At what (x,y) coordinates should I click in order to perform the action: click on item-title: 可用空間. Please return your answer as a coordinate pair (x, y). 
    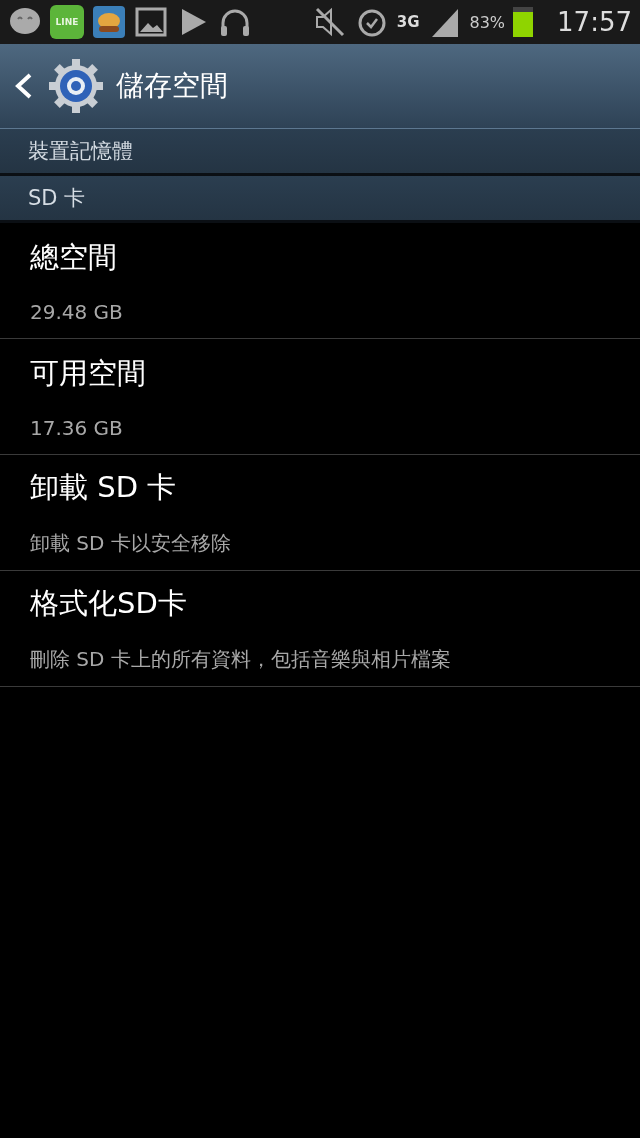
    Looking at the image, I should click on (88, 373).